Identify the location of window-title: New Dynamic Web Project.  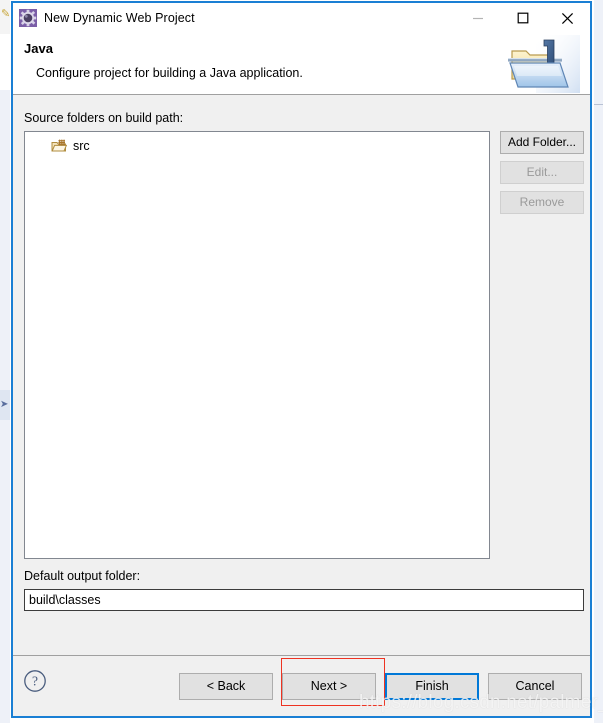
(119, 18).